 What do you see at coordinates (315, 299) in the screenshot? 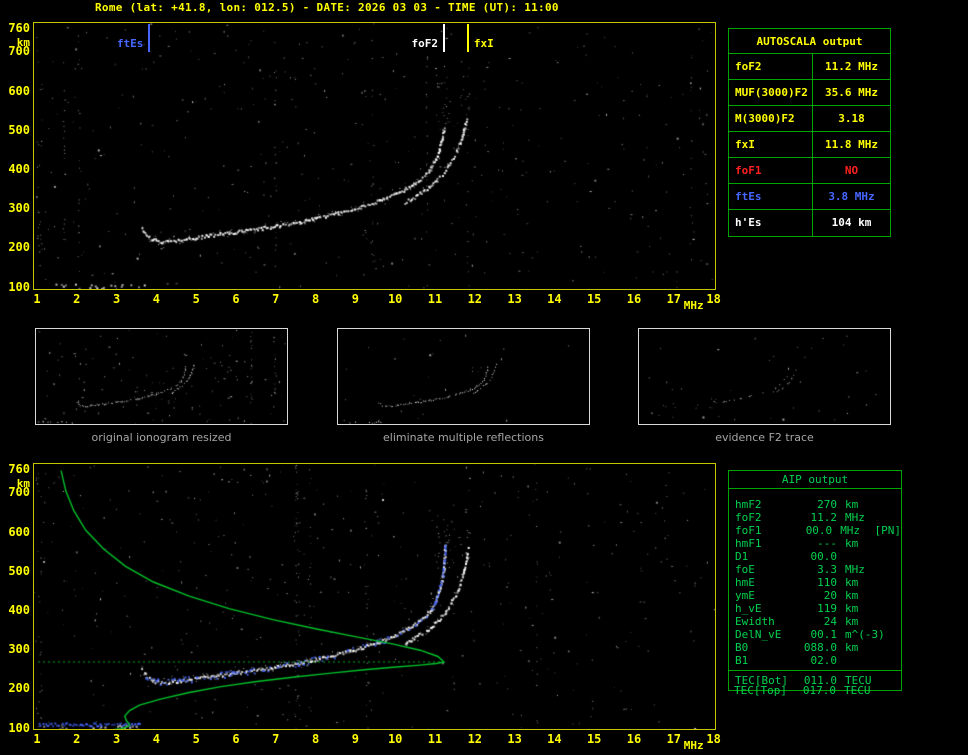
I see `ionogram-x-axis-label: 8` at bounding box center [315, 299].